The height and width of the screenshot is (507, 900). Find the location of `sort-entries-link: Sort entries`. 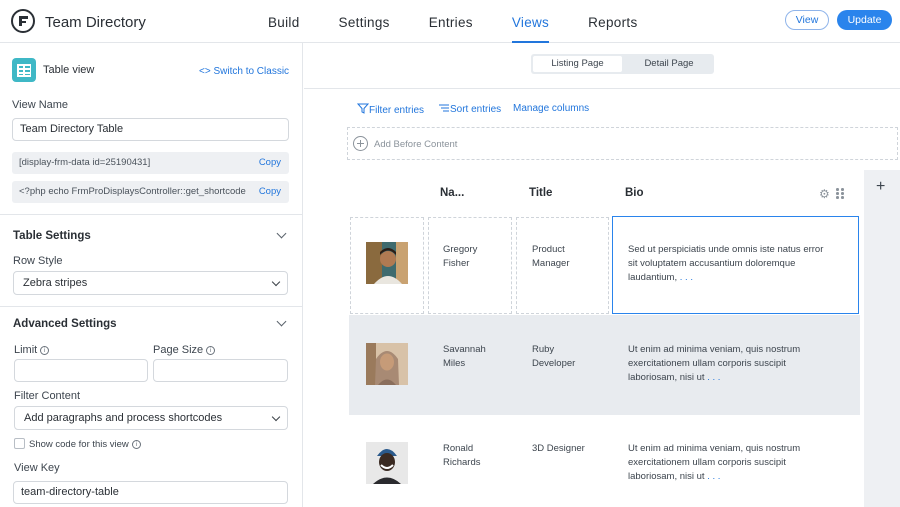

sort-entries-link: Sort entries is located at coordinates (469, 109).